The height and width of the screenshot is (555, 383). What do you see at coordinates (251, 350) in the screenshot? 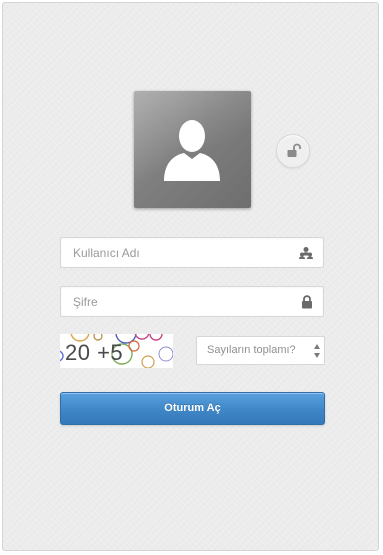
I see `captcha-sum-placeholder: Sayıların toplamı?` at bounding box center [251, 350].